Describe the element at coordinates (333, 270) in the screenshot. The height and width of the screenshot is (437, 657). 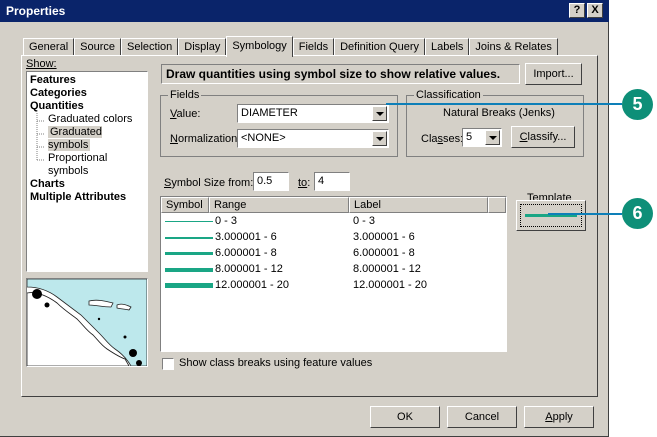
I see `table-row: 8.000001 - 12 8.000001 - 12` at that location.